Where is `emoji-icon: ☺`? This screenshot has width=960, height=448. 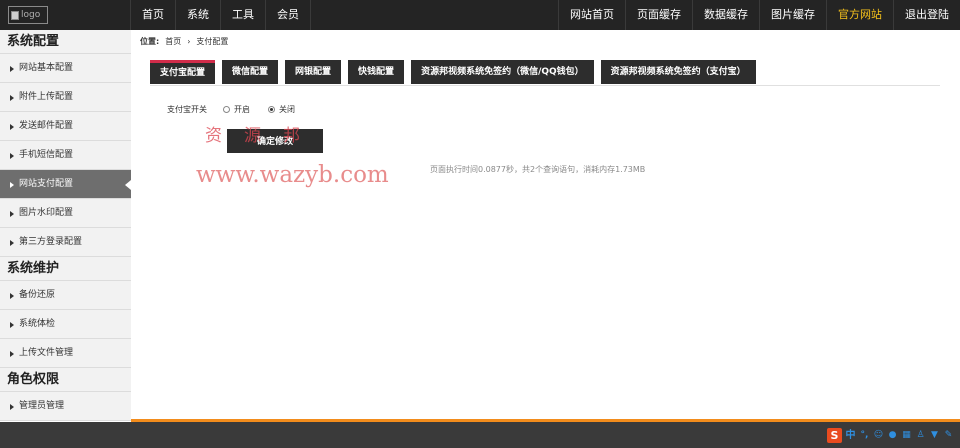
emoji-icon: ☺ is located at coordinates (878, 435).